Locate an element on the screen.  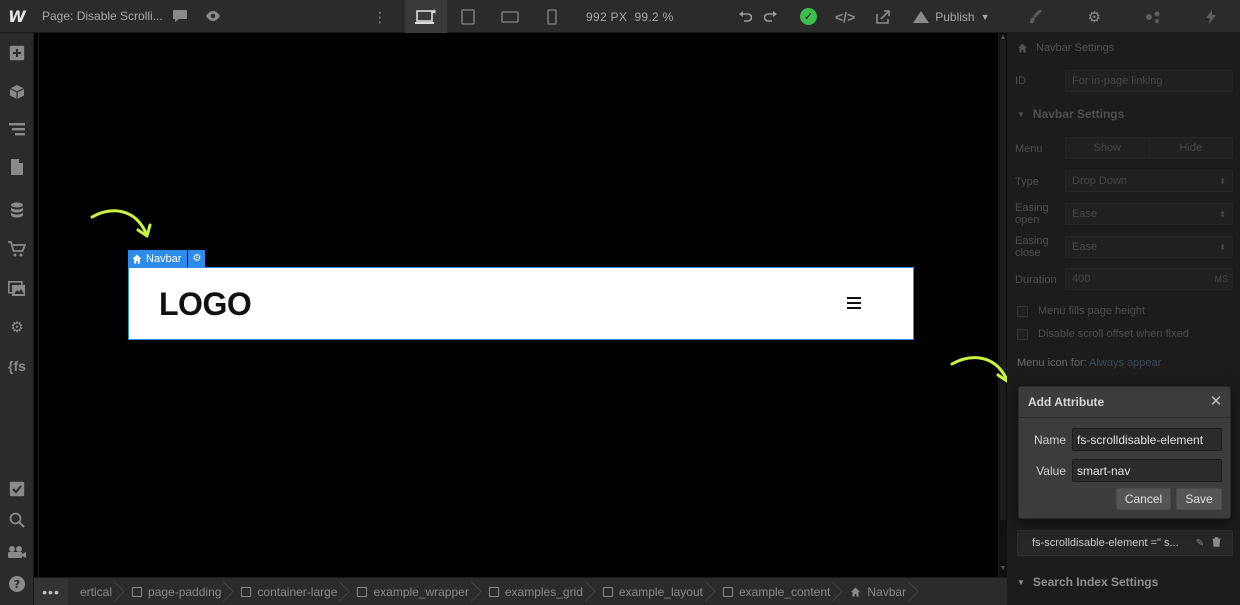
delete-trash-icon is located at coordinates (1216, 543).